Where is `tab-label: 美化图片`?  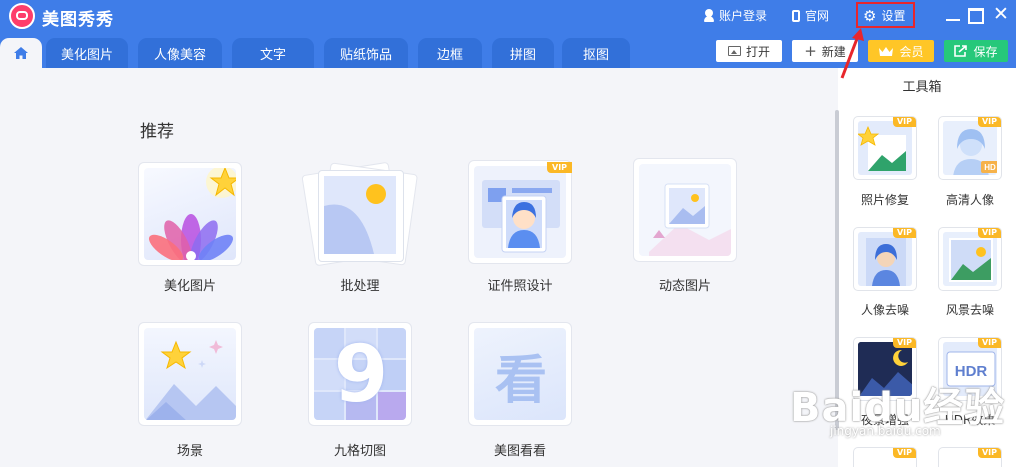
tab-label: 美化图片 is located at coordinates (86, 55).